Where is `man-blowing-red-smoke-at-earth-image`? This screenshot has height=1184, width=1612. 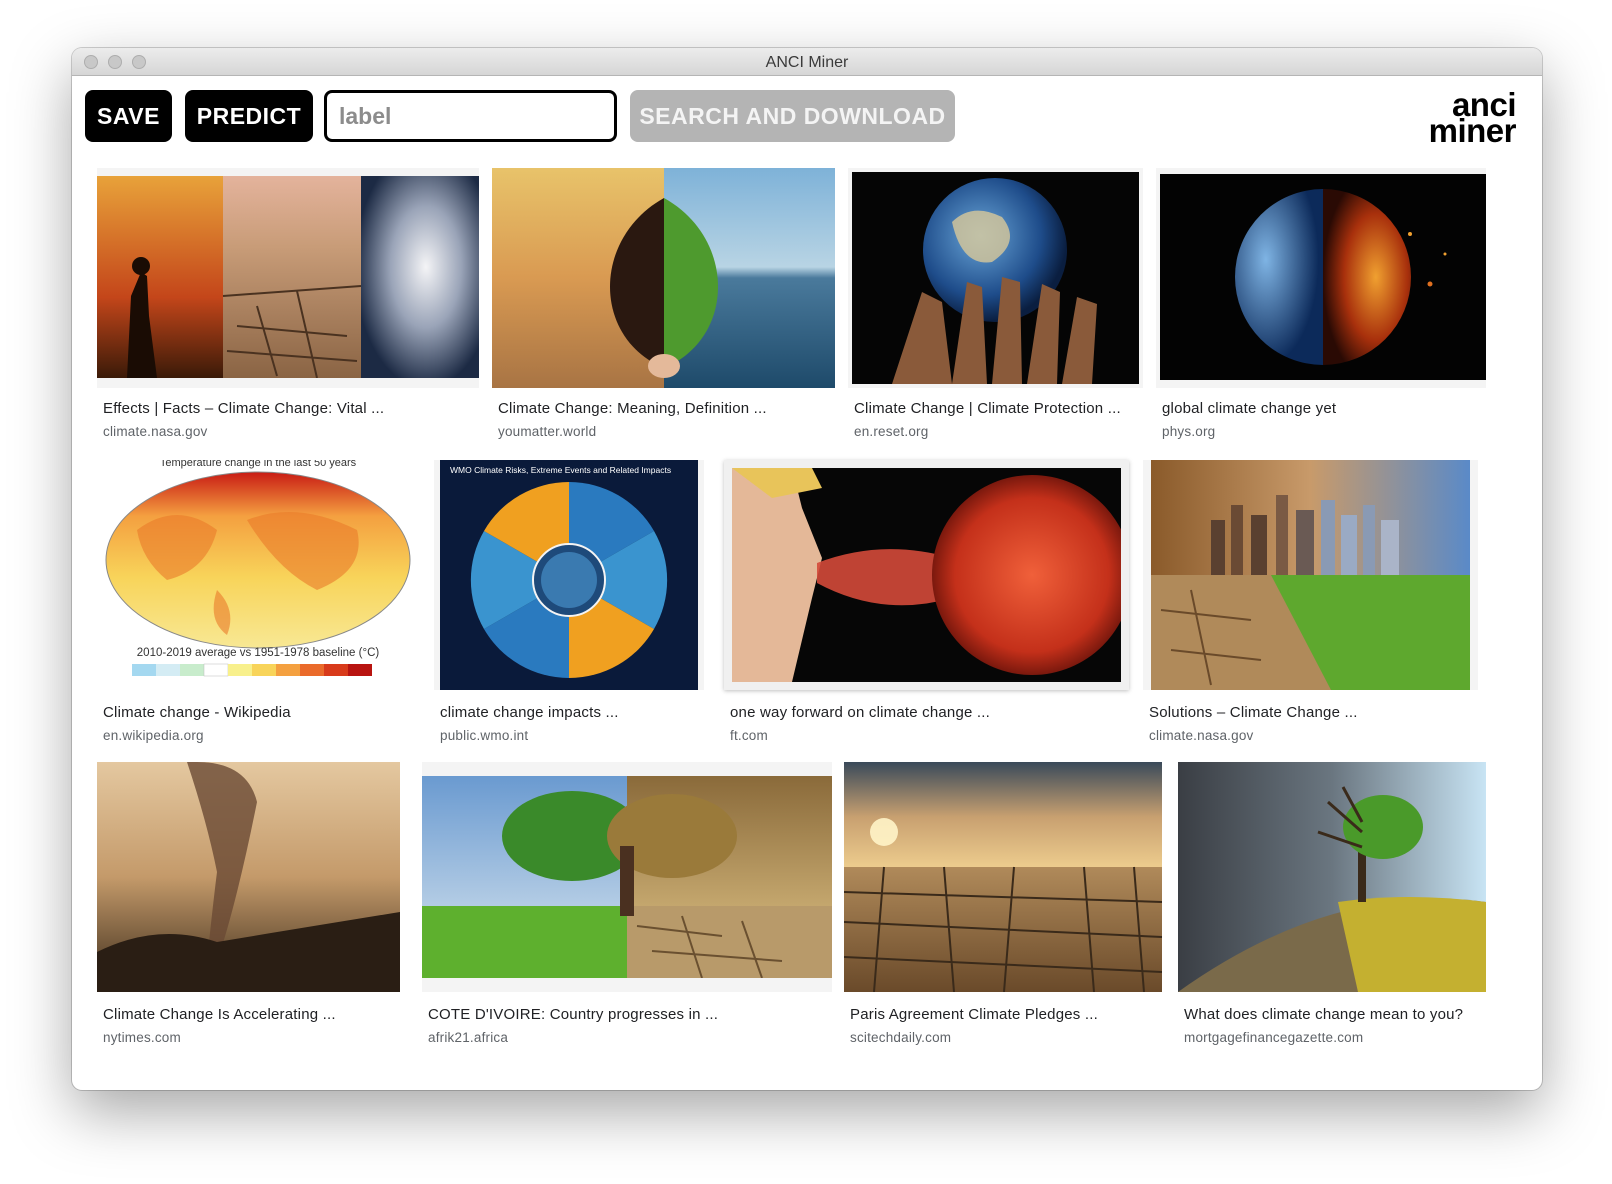
man-blowing-red-smoke-at-earth-image is located at coordinates (926, 575).